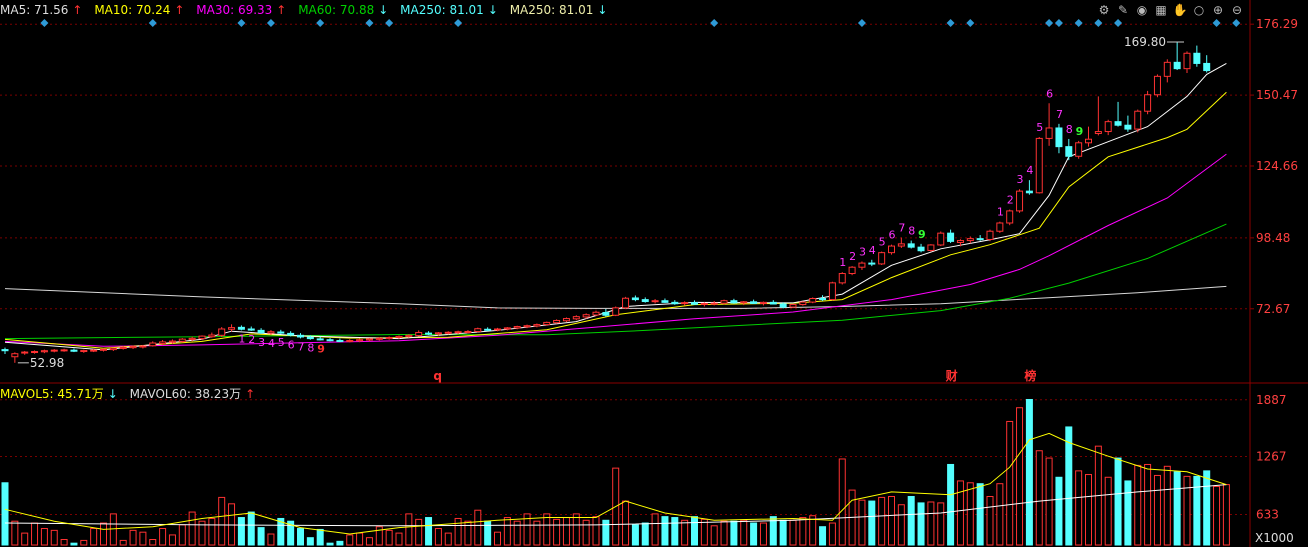  I want to click on low-price-label: 52.98, so click(47, 363).